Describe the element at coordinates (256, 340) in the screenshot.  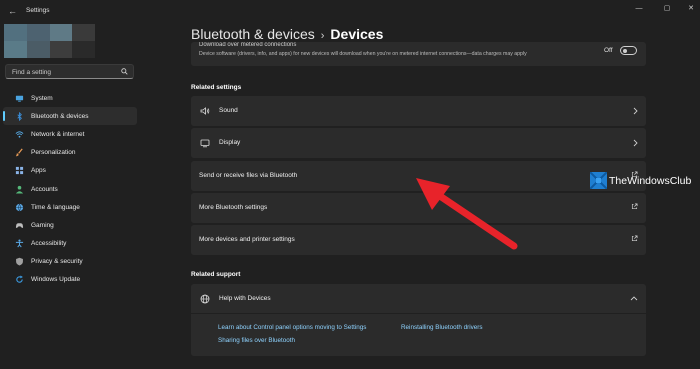
I see `help-link-sharing-files: Sharing files over Bluetooth` at that location.